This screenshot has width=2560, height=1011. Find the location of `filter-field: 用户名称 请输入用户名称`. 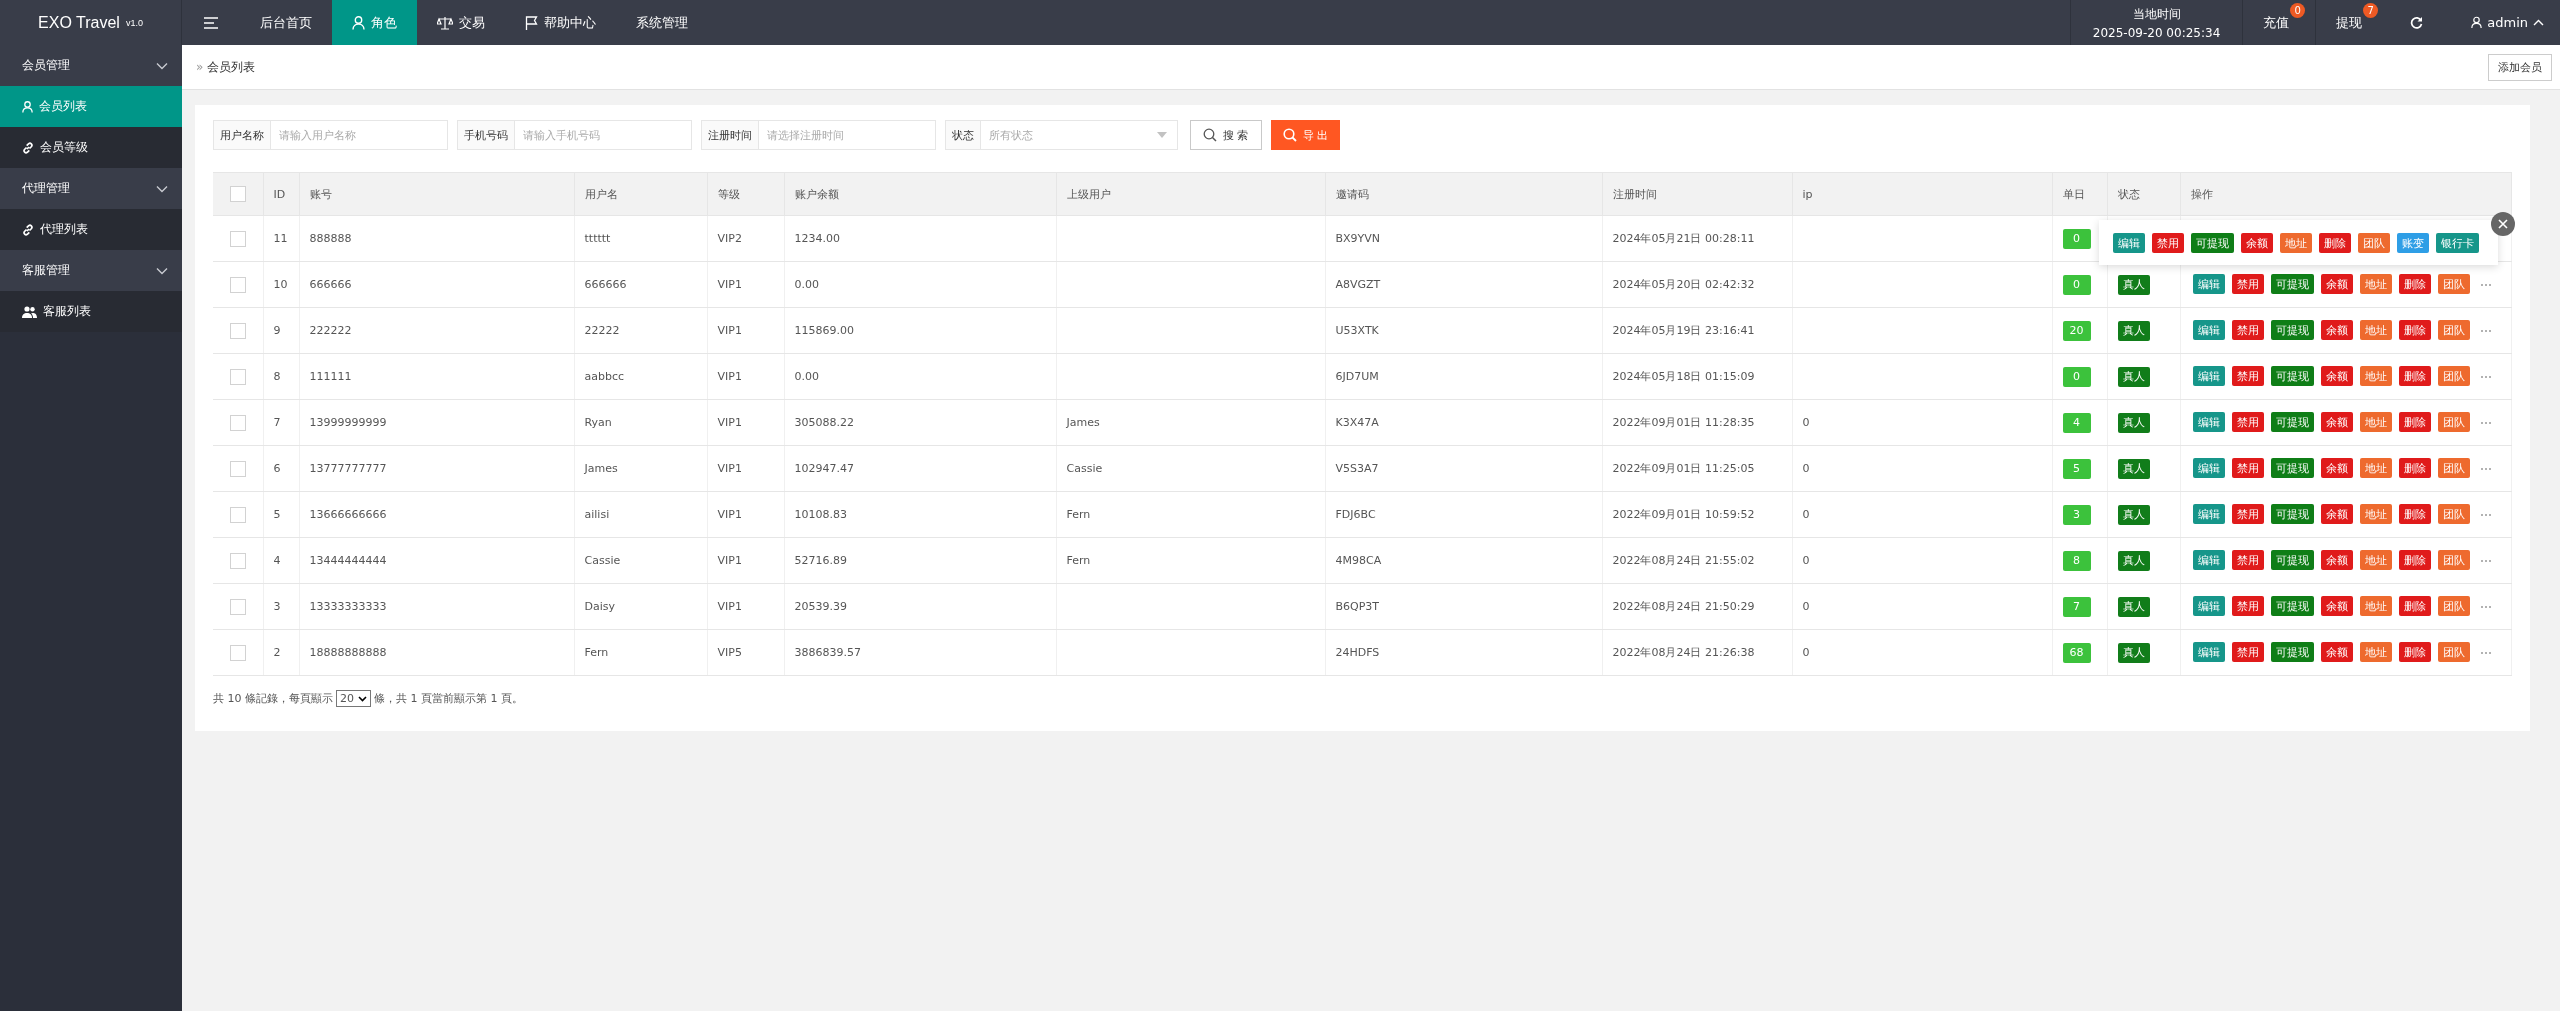

filter-field: 用户名称 请输入用户名称 is located at coordinates (330, 135).